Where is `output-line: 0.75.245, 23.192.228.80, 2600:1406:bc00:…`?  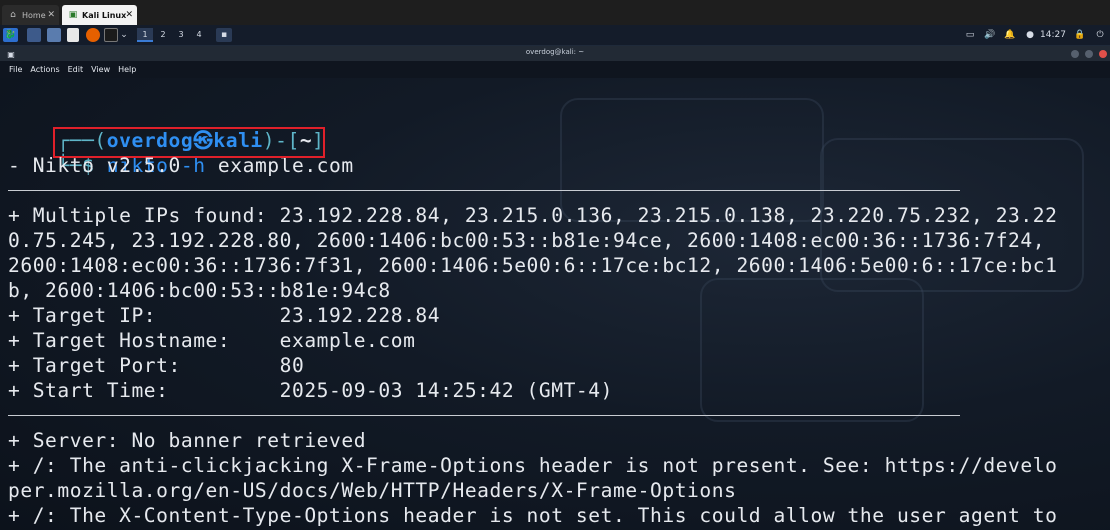 output-line: 0.75.245, 23.192.228.80, 2600:1406:bc00:… is located at coordinates (527, 240).